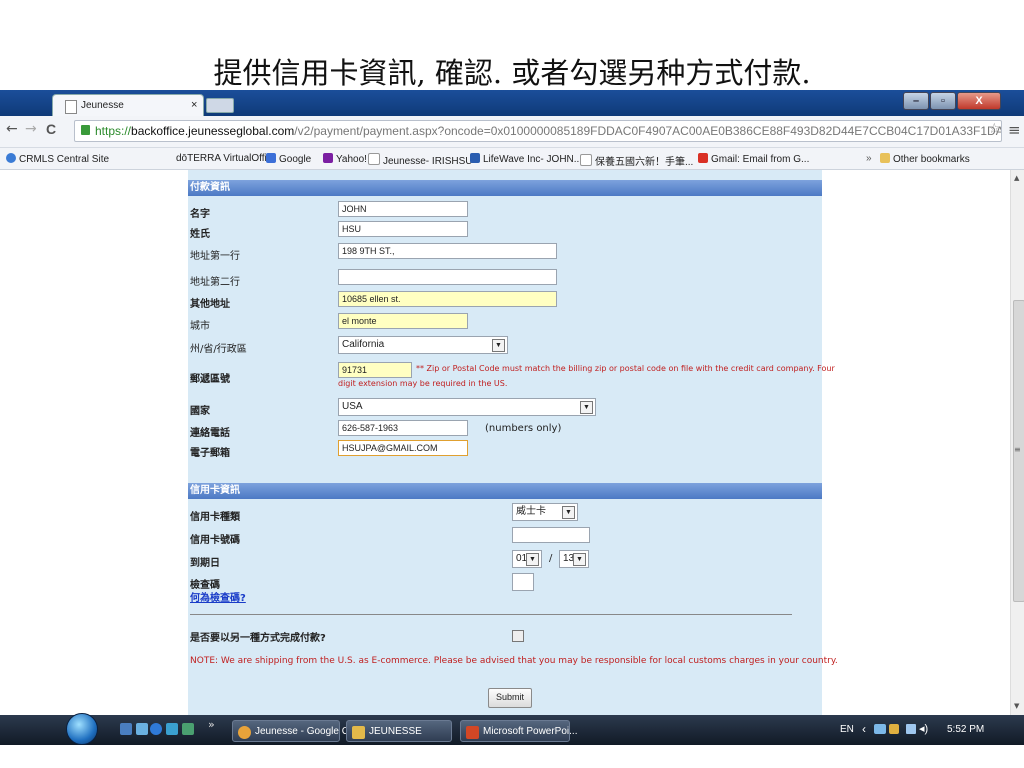 The width and height of the screenshot is (1024, 768). What do you see at coordinates (574, 559) in the screenshot?
I see `expiry-year-select: 13 ▼` at bounding box center [574, 559].